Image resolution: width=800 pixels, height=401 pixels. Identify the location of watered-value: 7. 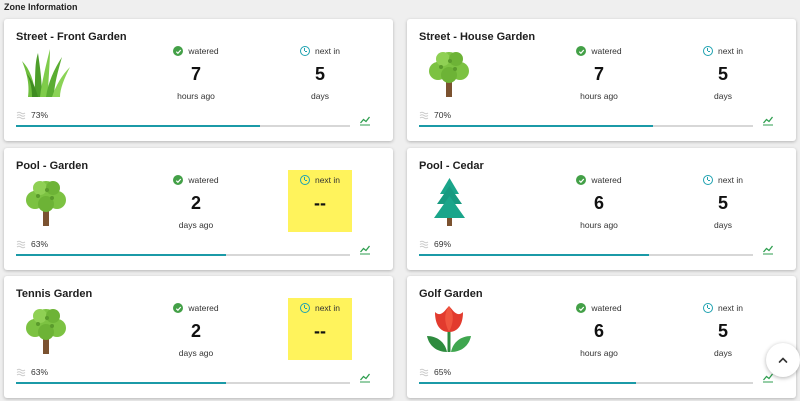
(195, 74).